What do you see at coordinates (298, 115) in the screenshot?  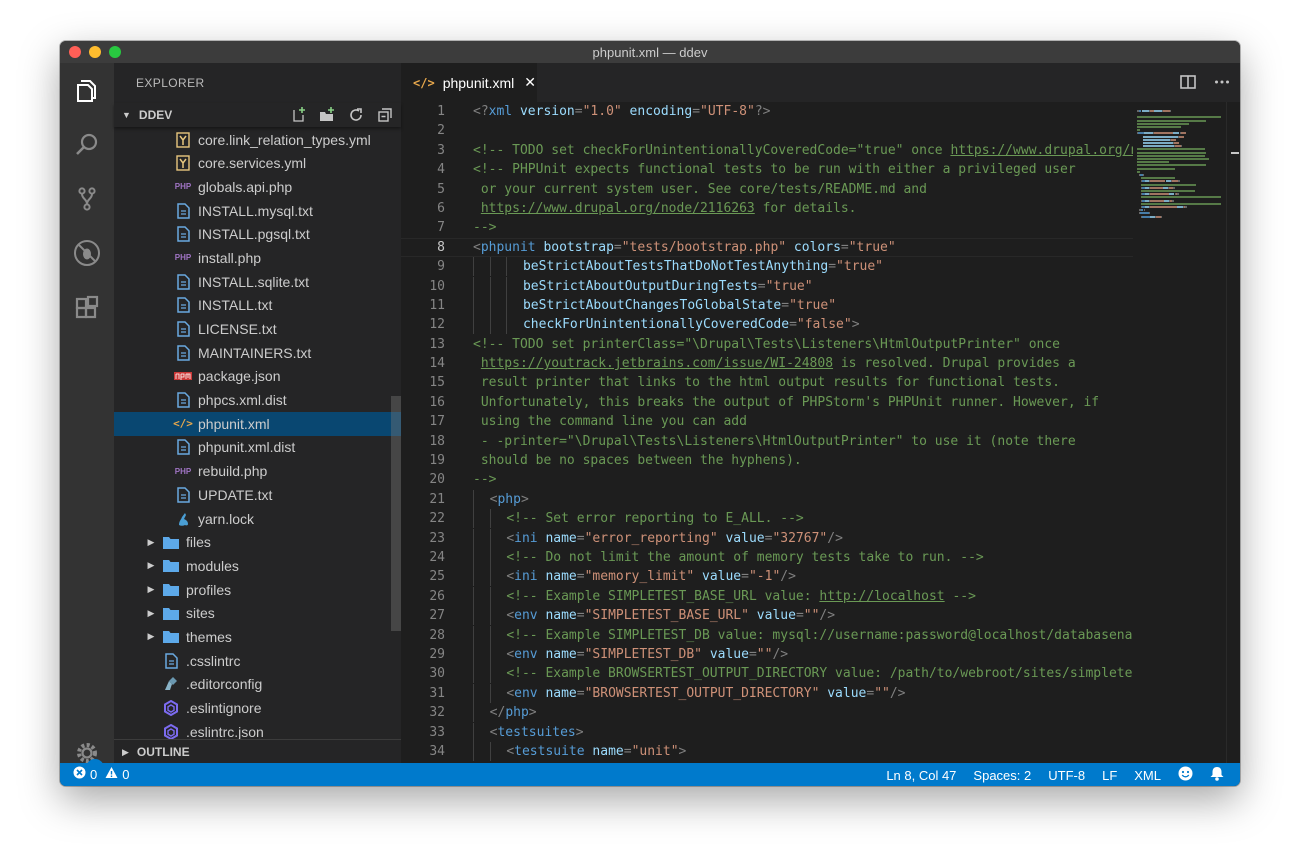 I see `new-file-icon` at bounding box center [298, 115].